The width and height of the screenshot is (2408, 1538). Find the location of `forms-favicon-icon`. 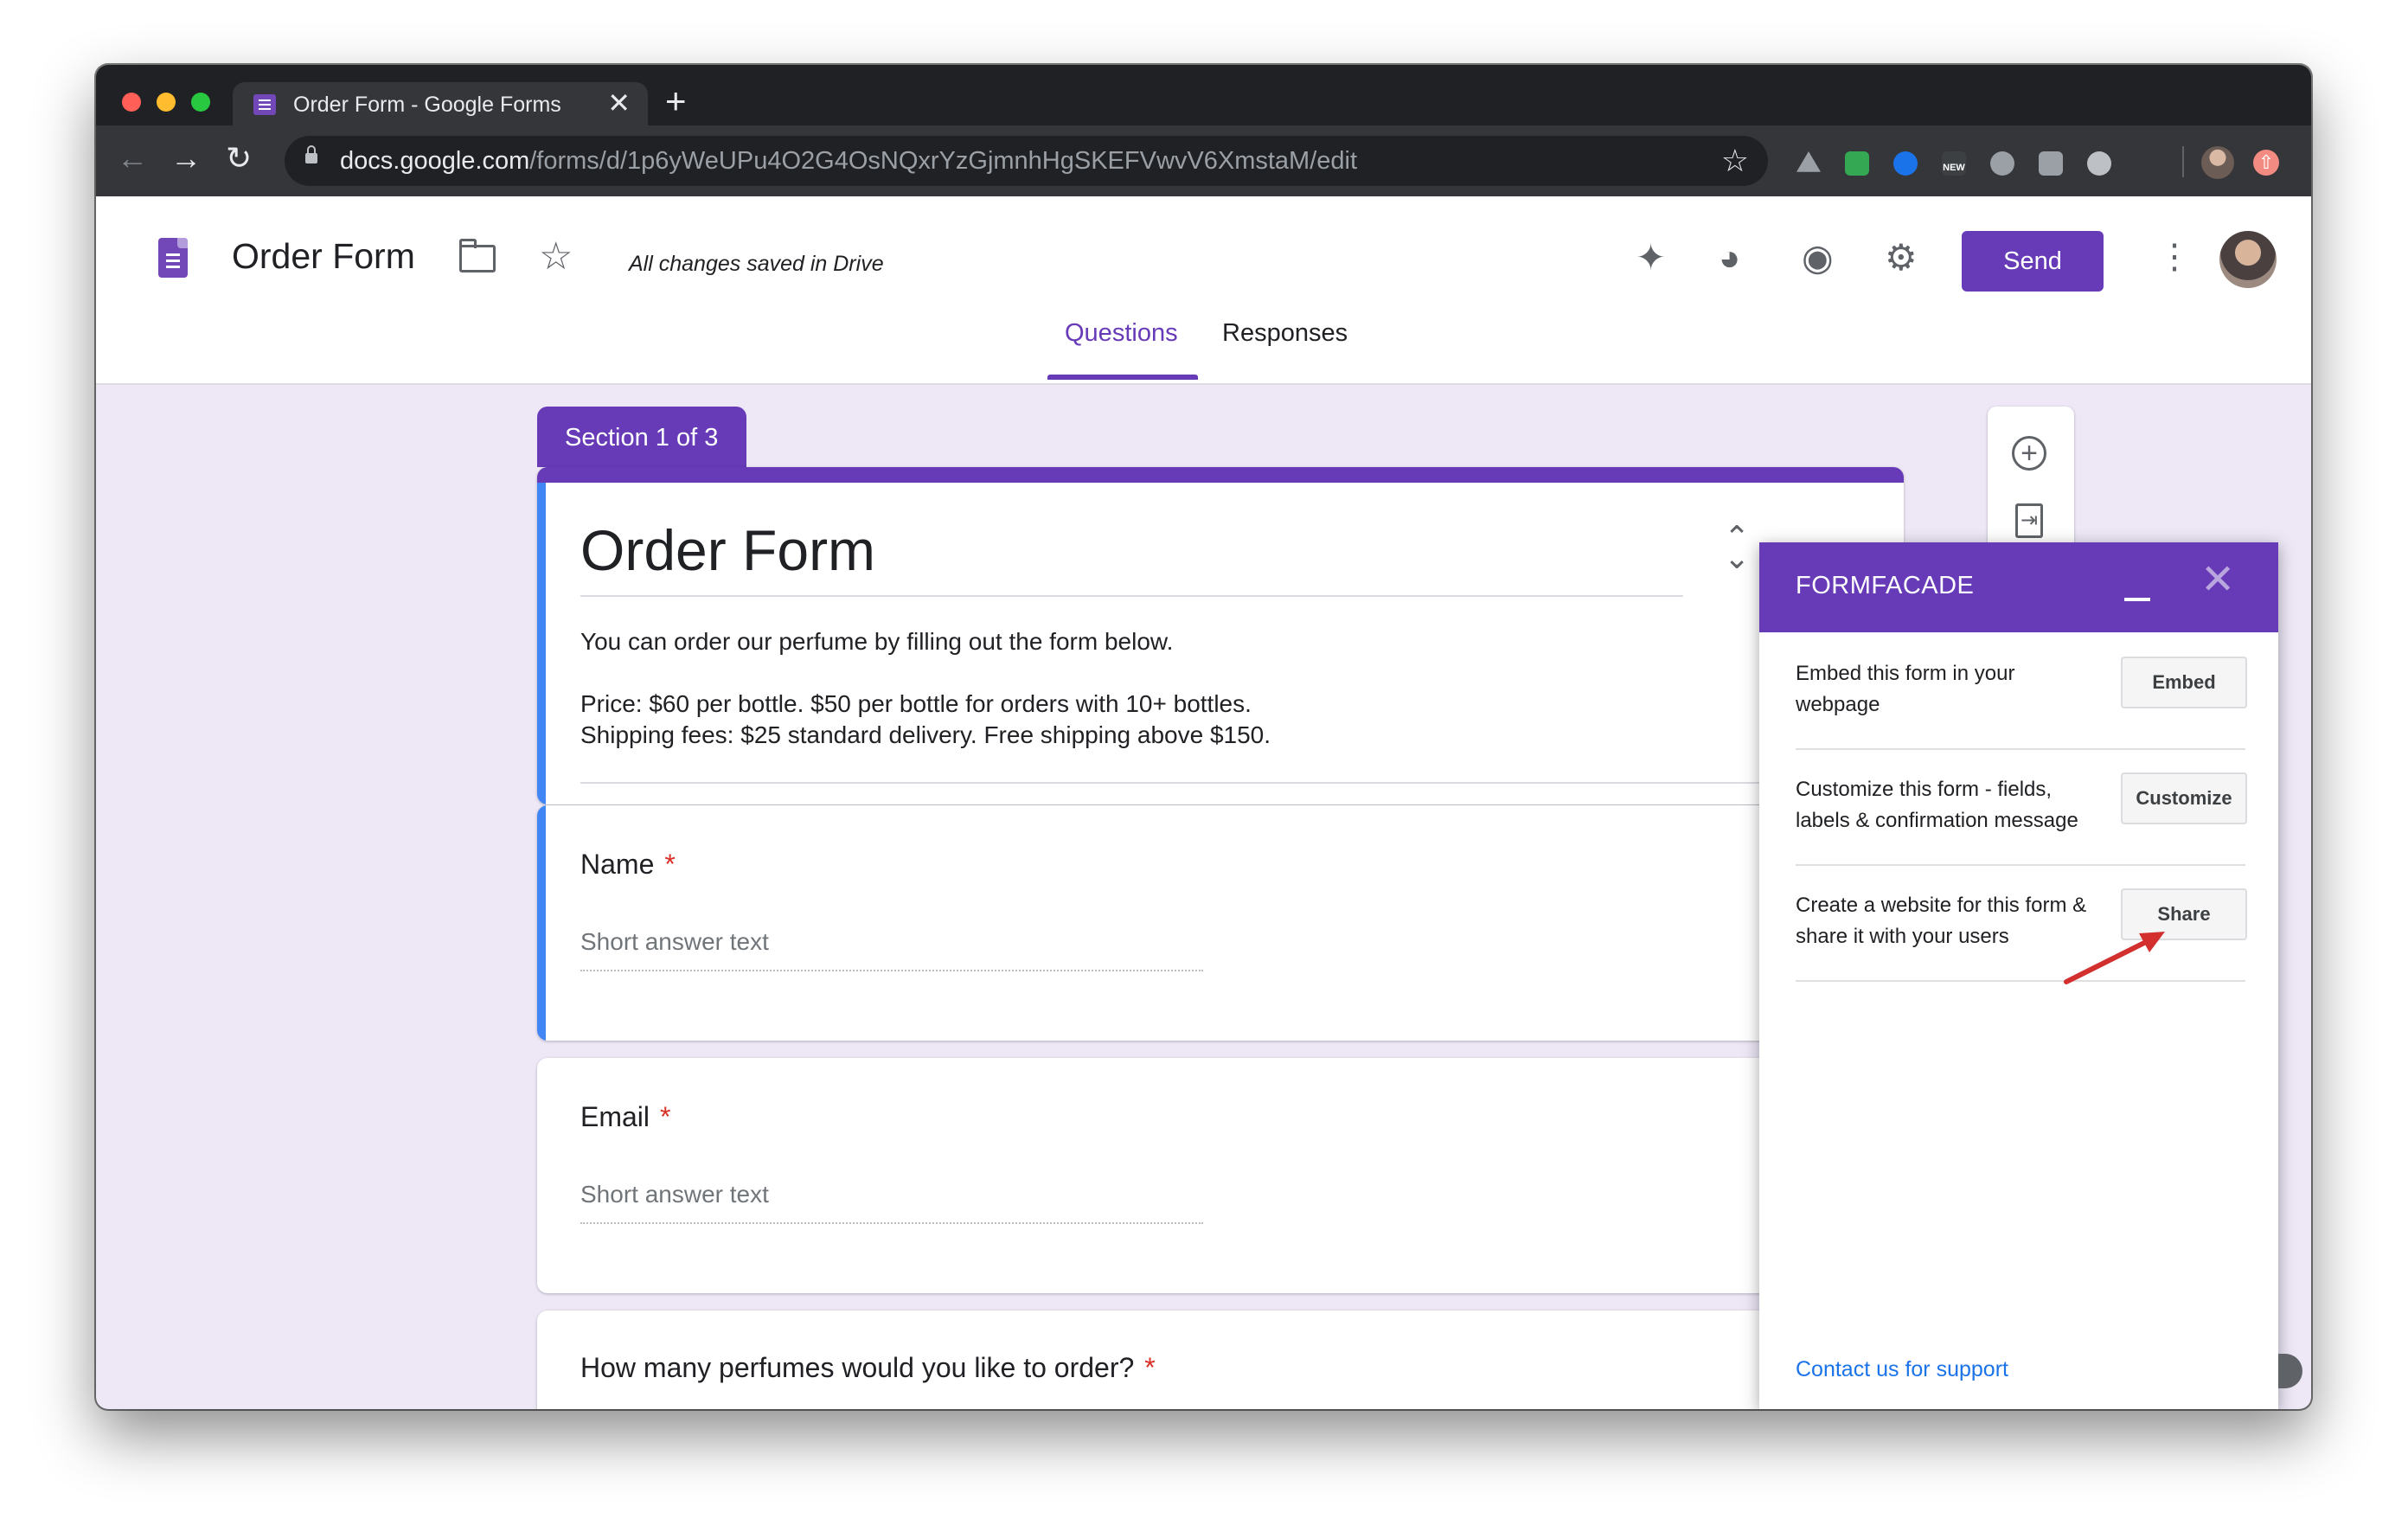

forms-favicon-icon is located at coordinates (264, 104).